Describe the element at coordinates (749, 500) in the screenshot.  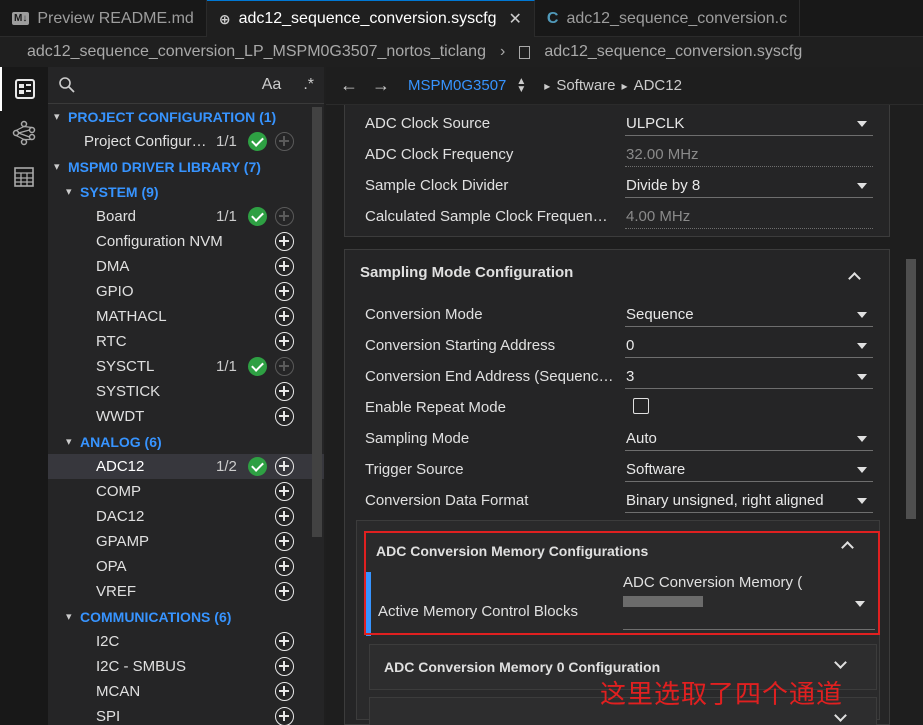
I see `property-select: Binary unsigned, right aligned` at that location.